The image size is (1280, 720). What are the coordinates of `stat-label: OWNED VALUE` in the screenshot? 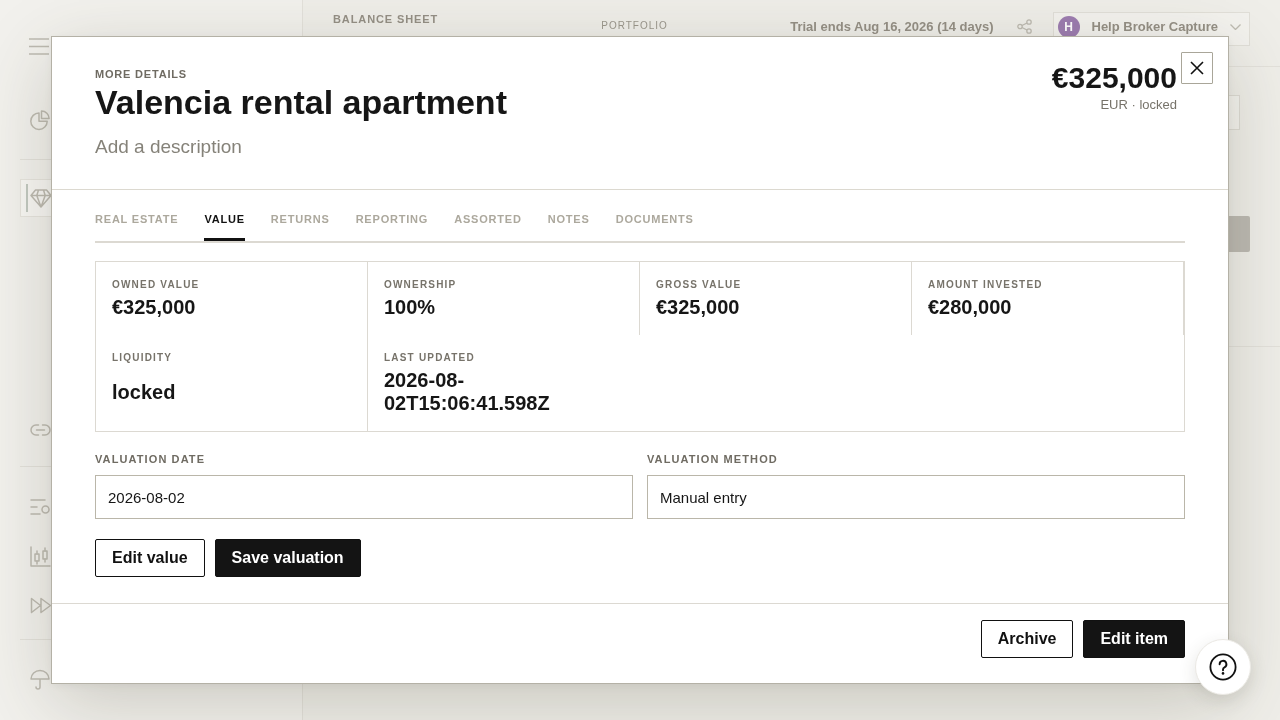 It's located at (156, 285).